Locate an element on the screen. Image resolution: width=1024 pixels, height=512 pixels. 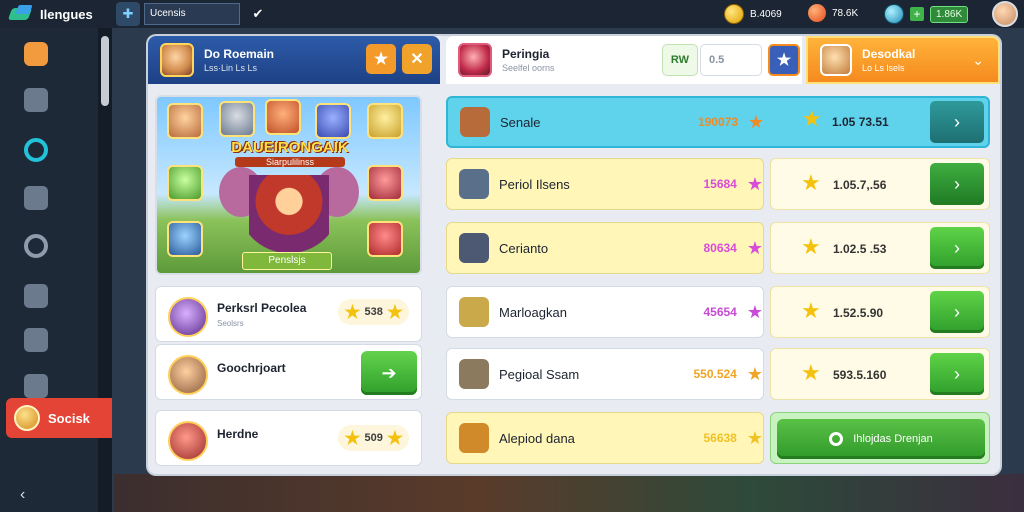
puzzle-tab-icon: ✚ is located at coordinates (128, 14).